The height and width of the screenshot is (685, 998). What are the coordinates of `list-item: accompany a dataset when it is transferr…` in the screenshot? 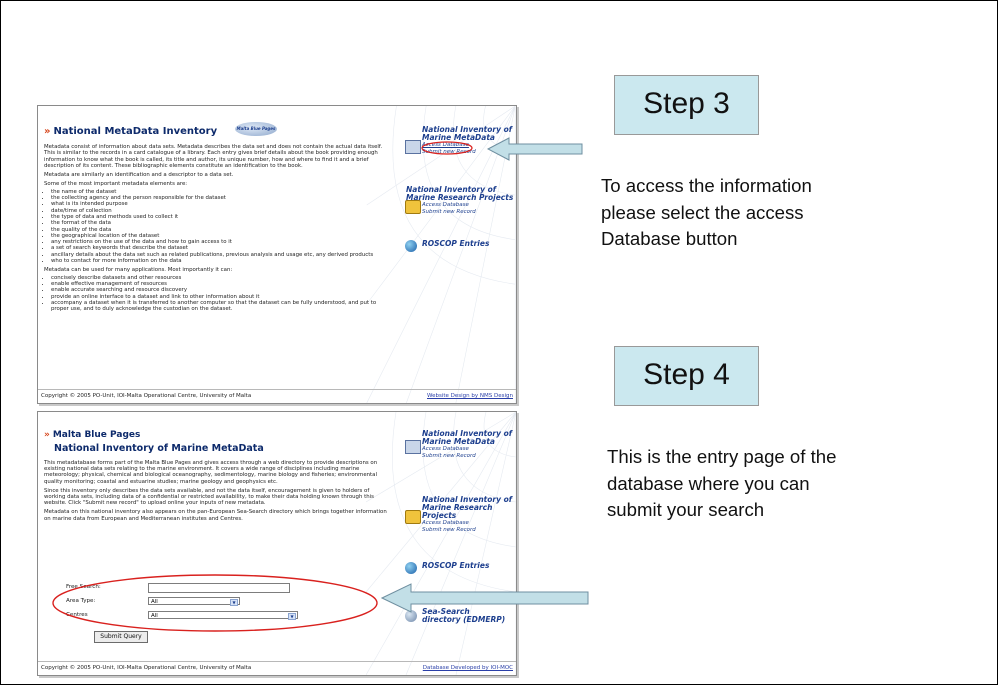 It's located at (220, 306).